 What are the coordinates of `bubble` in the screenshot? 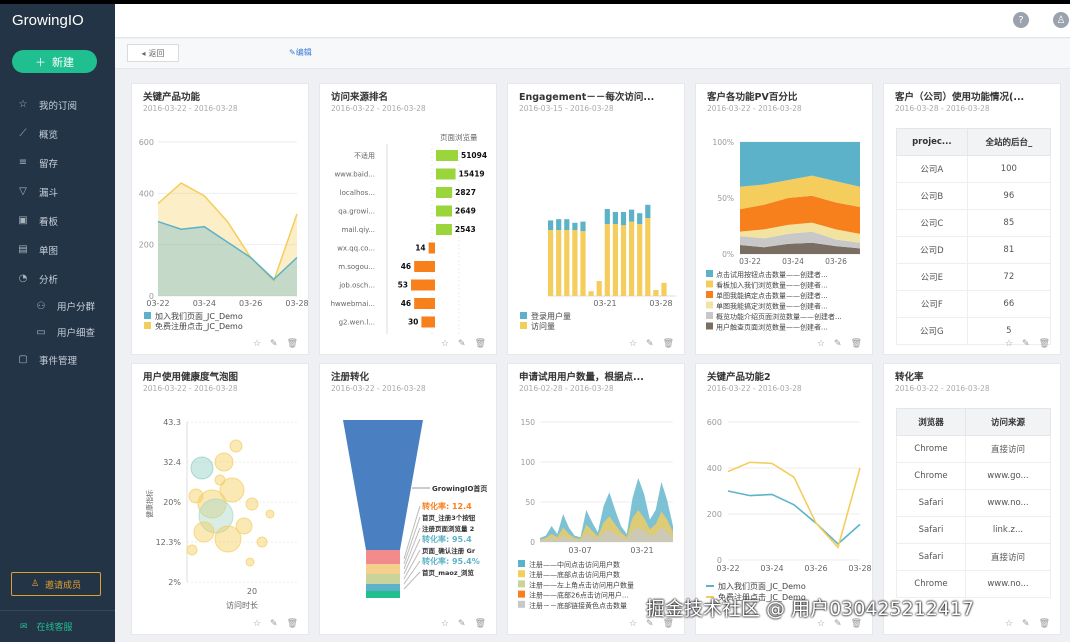 It's located at (204, 532).